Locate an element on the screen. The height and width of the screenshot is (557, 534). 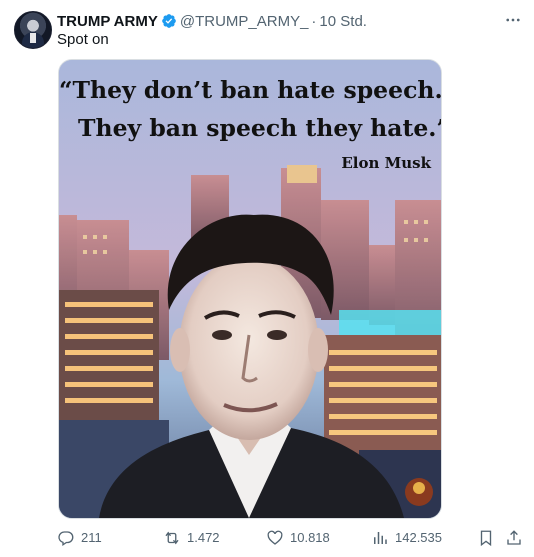
quote-line-2: They ban speech they hate.” is located at coordinates (260, 128).